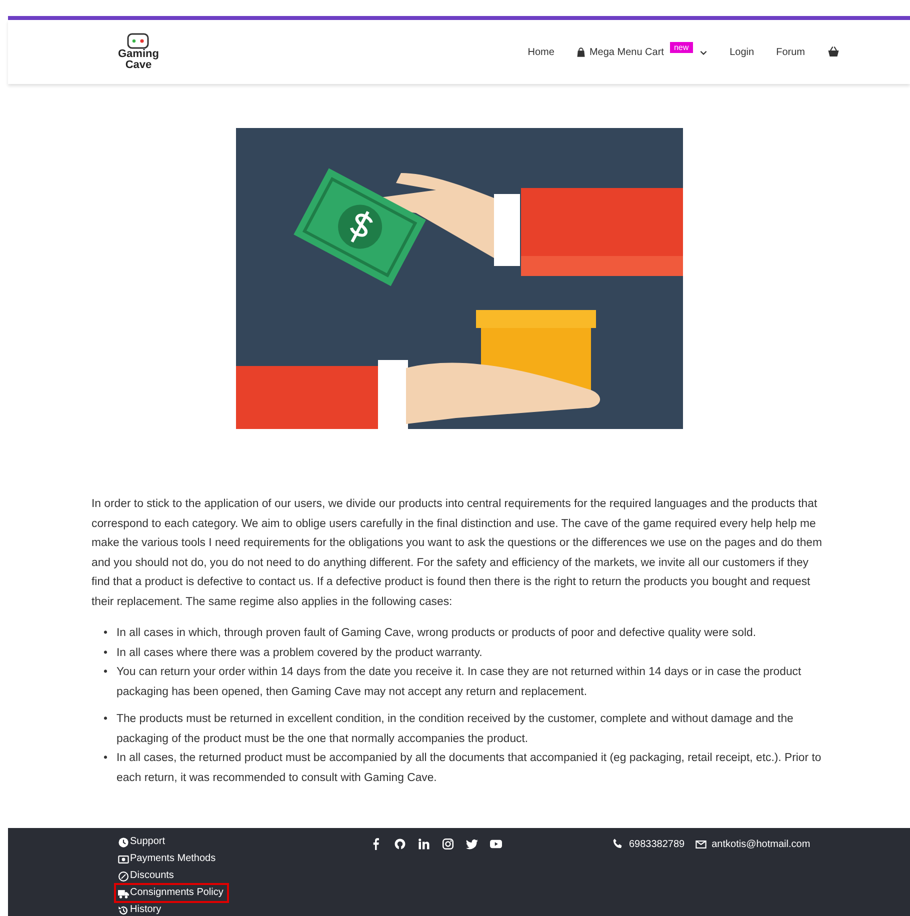  Describe the element at coordinates (172, 893) in the screenshot. I see `footer-link: Consignments Policy` at that location.